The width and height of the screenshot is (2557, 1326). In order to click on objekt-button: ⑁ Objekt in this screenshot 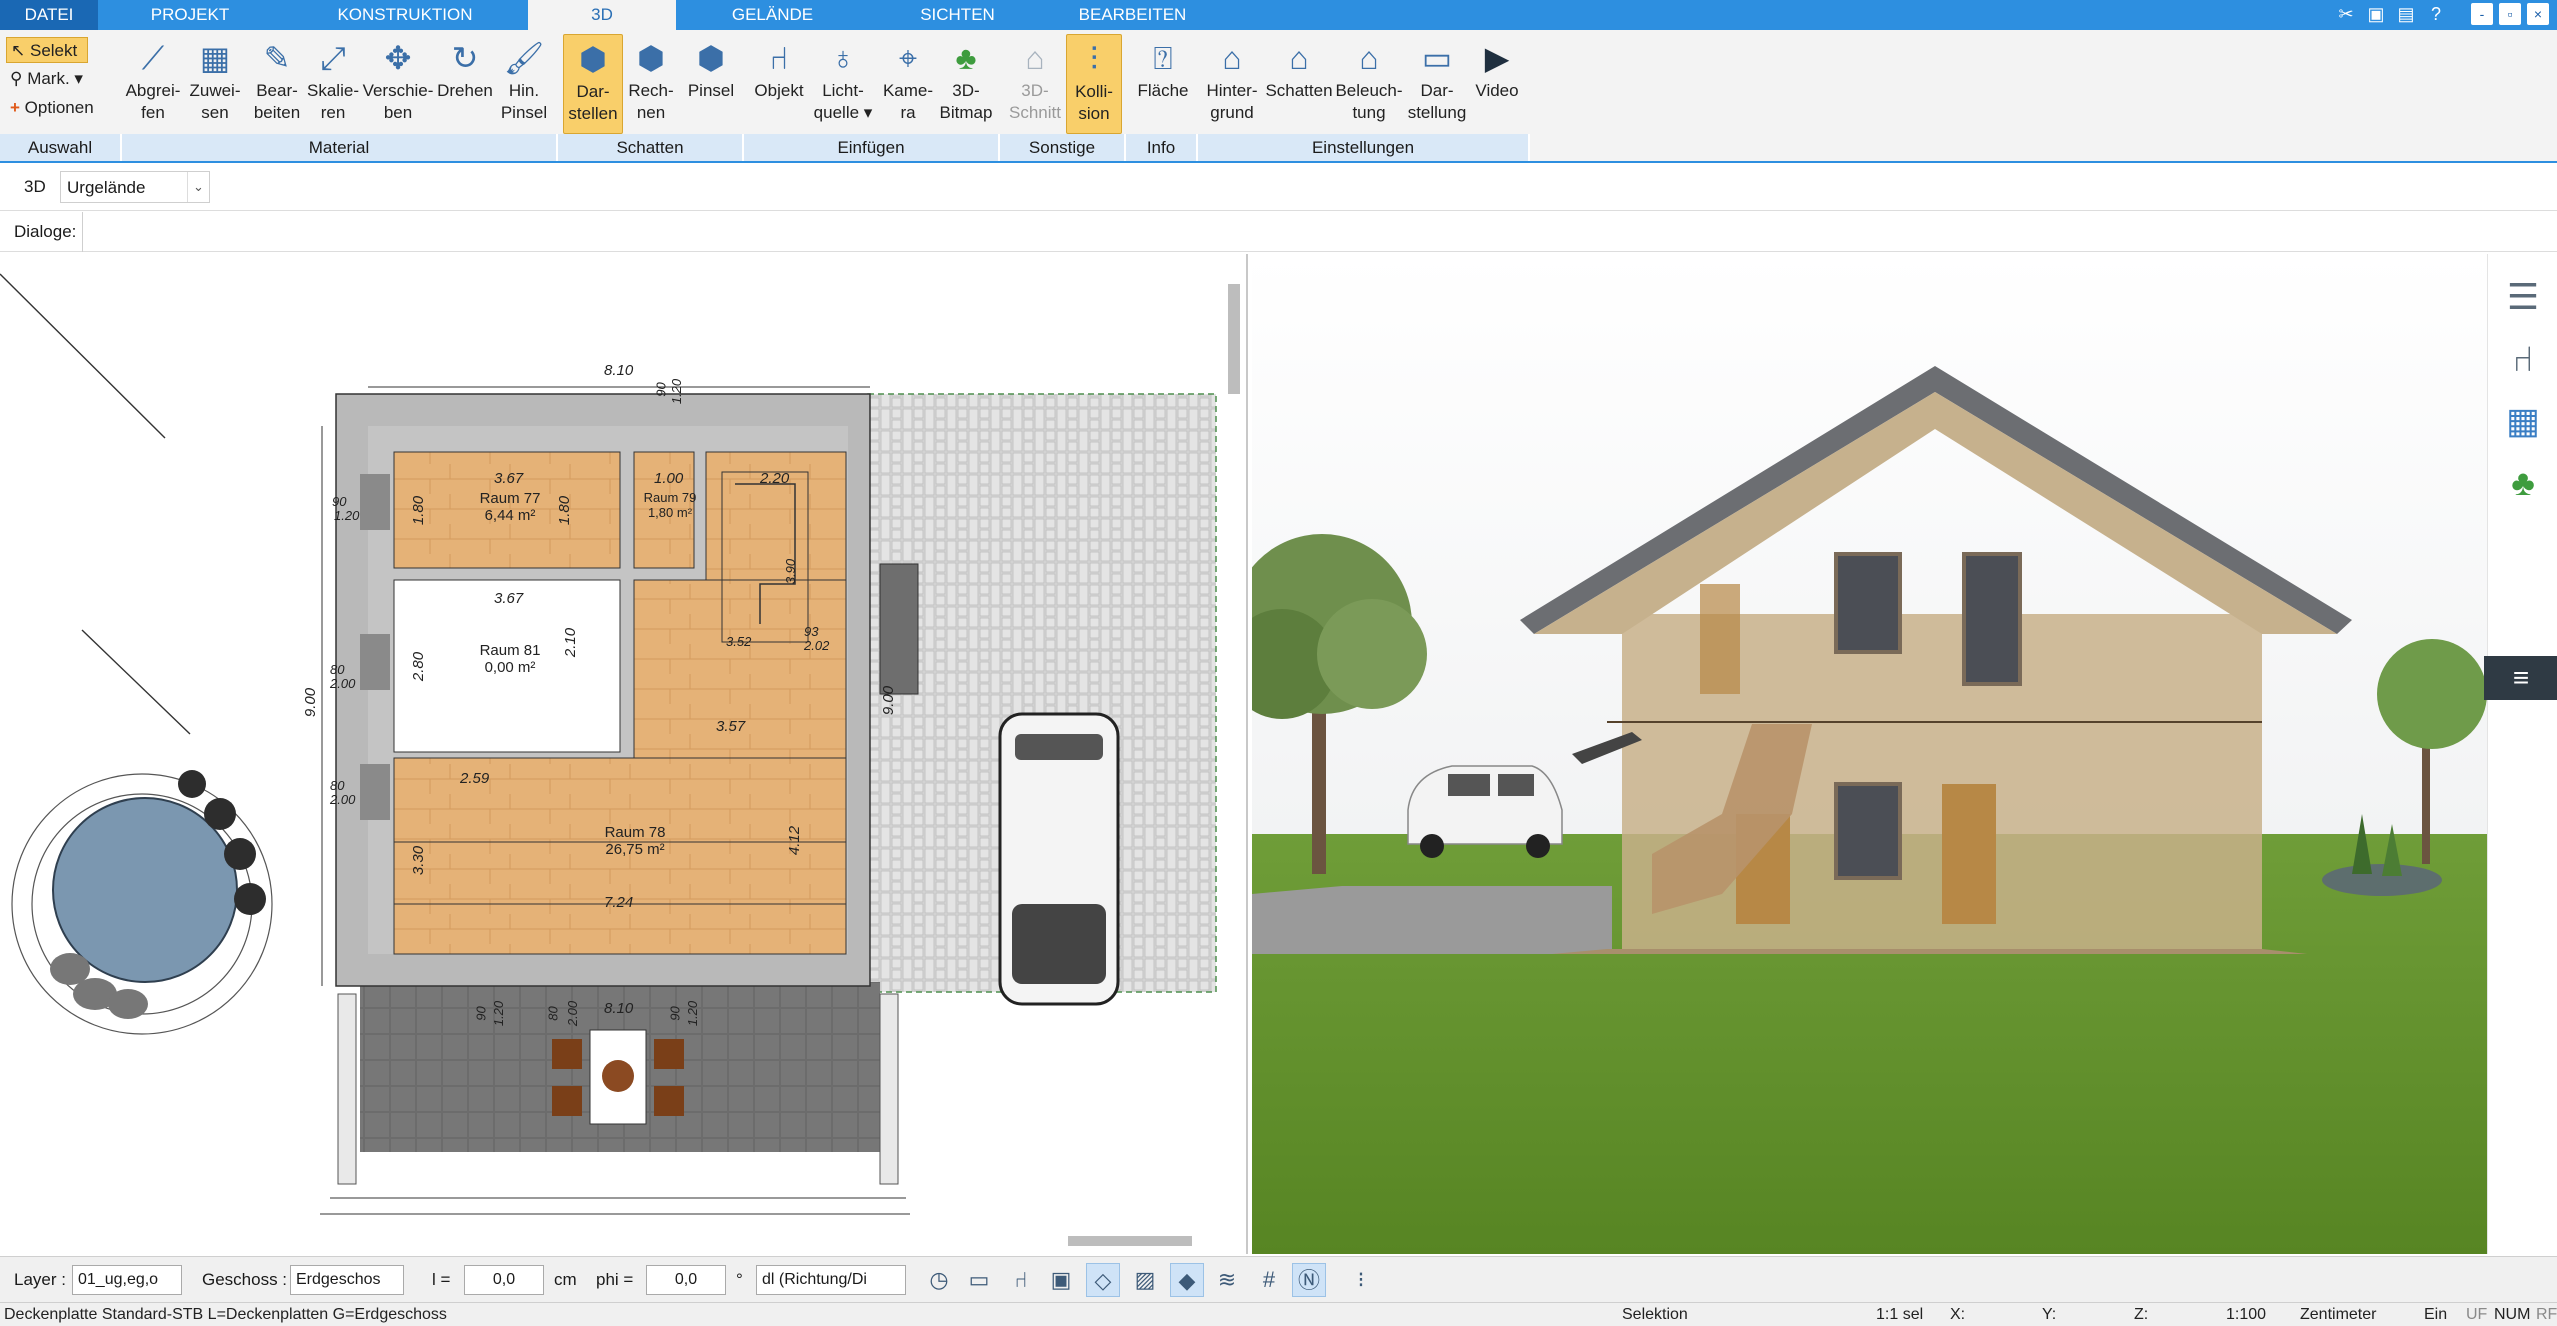, I will do `click(779, 68)`.